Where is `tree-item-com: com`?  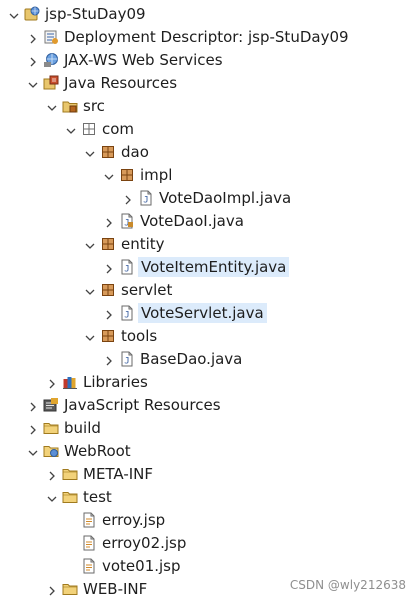
tree-item-com: com is located at coordinates (209, 129).